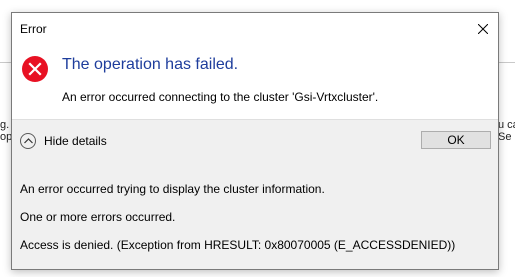  What do you see at coordinates (35, 69) in the screenshot?
I see `error-x-circle-icon` at bounding box center [35, 69].